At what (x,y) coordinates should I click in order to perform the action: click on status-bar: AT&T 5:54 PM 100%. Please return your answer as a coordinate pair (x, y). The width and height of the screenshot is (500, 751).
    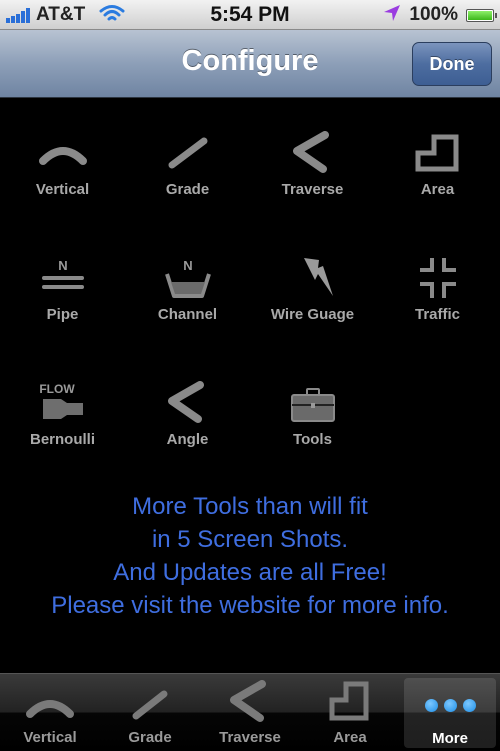
    Looking at the image, I should click on (250, 15).